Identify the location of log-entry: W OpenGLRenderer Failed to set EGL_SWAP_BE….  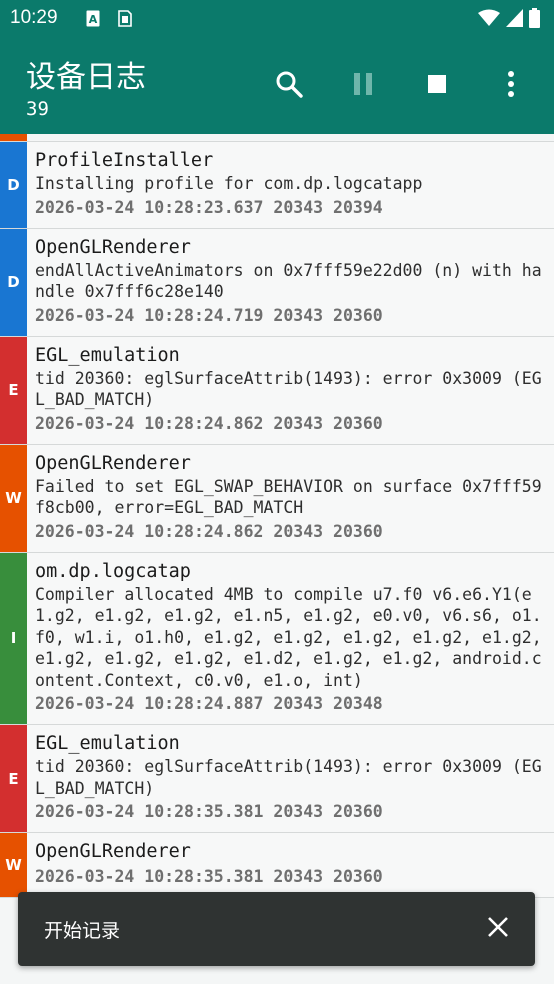
(277, 498).